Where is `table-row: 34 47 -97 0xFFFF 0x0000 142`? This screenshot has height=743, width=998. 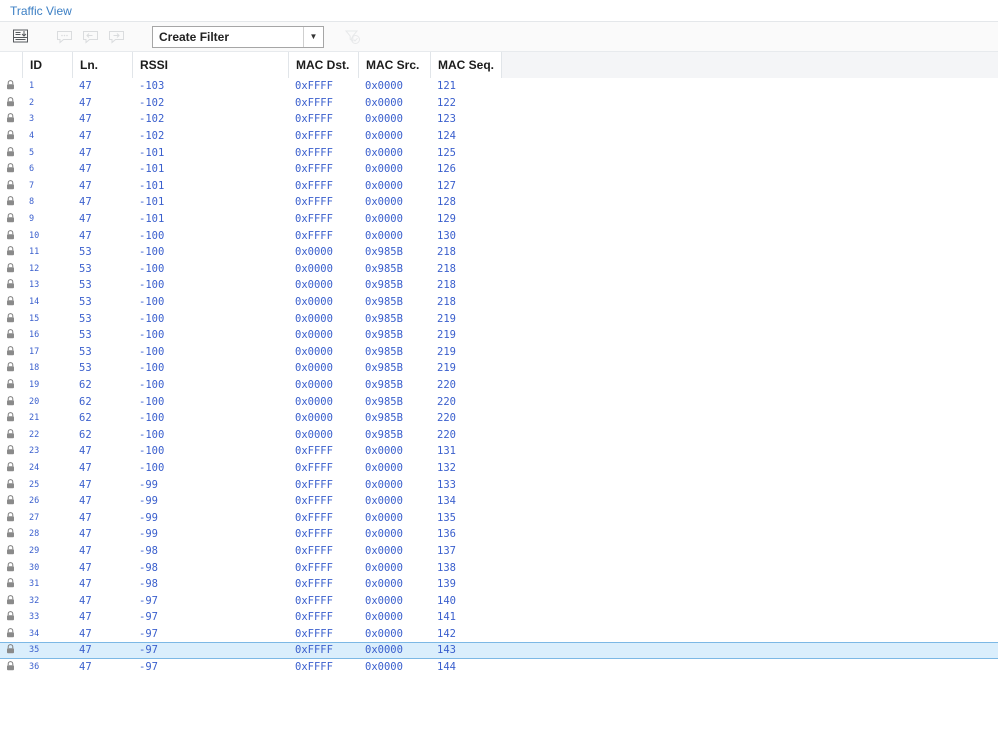 table-row: 34 47 -97 0xFFFF 0x0000 142 is located at coordinates (499, 634).